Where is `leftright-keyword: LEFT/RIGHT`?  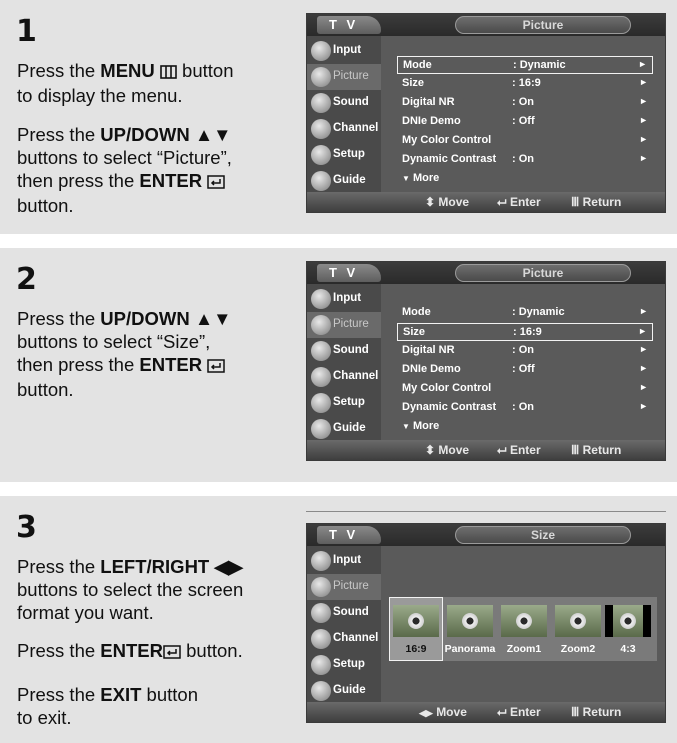 leftright-keyword: LEFT/RIGHT is located at coordinates (155, 566).